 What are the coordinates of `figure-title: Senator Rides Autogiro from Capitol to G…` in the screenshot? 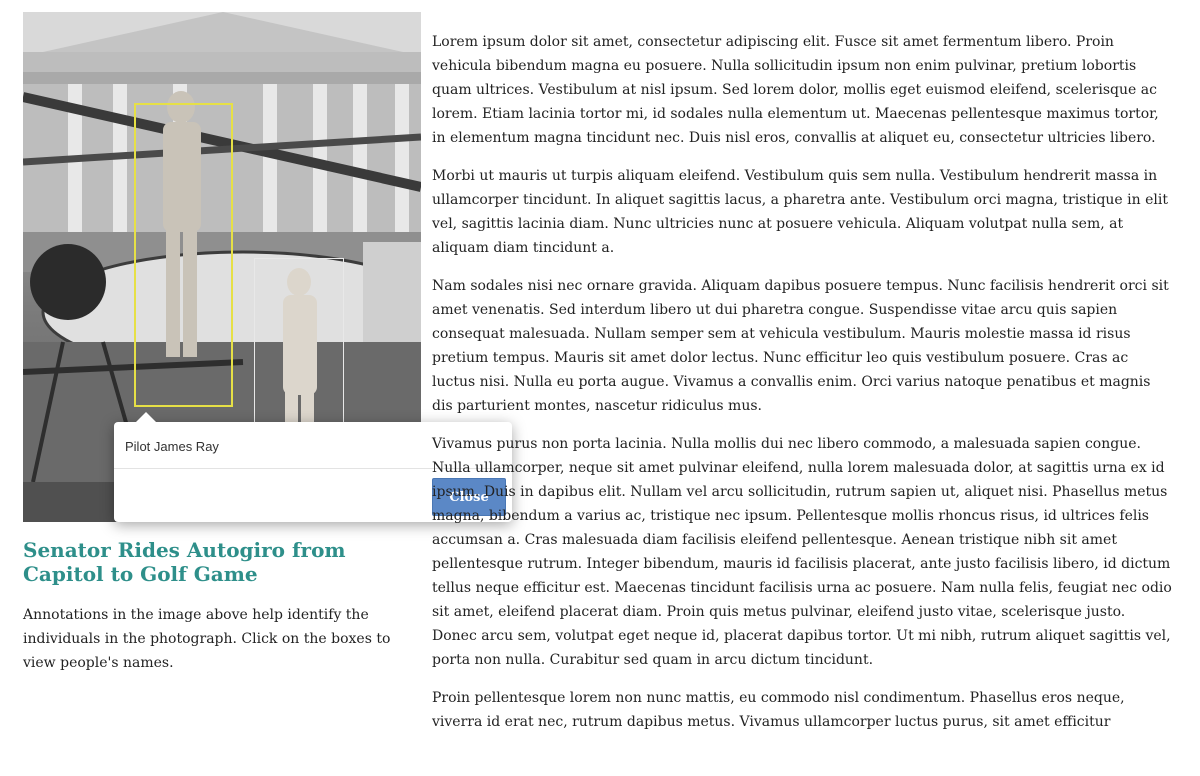 It's located at (184, 562).